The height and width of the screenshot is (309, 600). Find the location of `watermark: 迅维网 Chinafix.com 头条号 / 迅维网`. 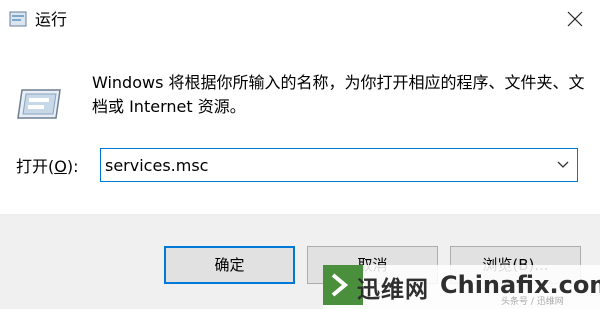

watermark: 迅维网 Chinafix.com 头条号 / 迅维网 is located at coordinates (461, 287).